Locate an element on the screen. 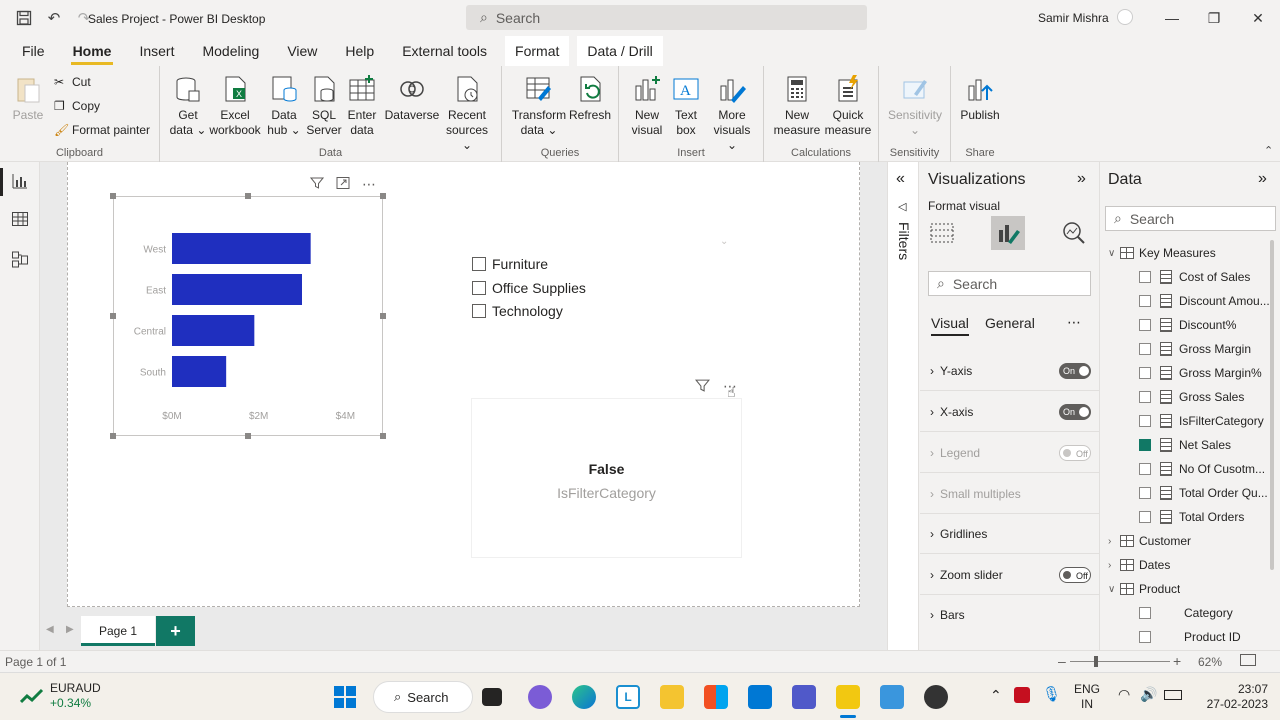 This screenshot has width=1280, height=720. chevron-right-icon: › is located at coordinates (1114, 541).